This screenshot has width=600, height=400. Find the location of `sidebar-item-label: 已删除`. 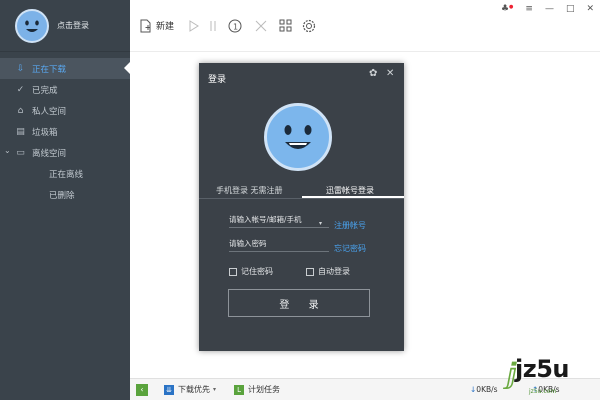

sidebar-item-label: 已删除 is located at coordinates (62, 195).